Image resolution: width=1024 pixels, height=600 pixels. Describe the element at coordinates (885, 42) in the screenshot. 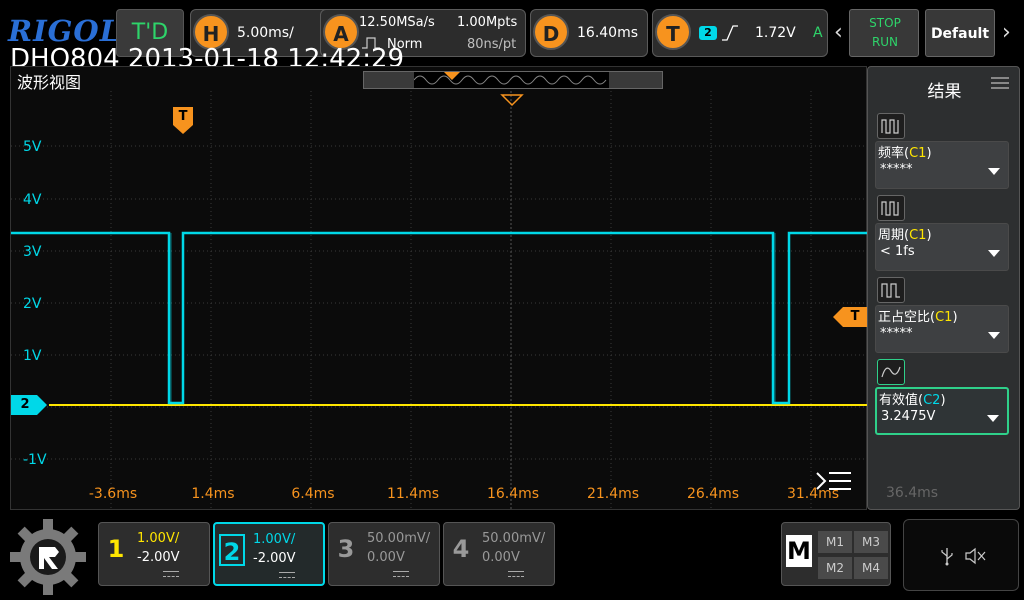

I see `run-label: RUN` at that location.